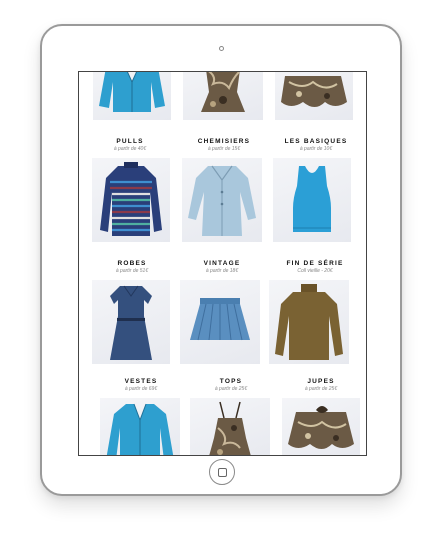  I want to click on product-photo-basiques, so click(312, 200).